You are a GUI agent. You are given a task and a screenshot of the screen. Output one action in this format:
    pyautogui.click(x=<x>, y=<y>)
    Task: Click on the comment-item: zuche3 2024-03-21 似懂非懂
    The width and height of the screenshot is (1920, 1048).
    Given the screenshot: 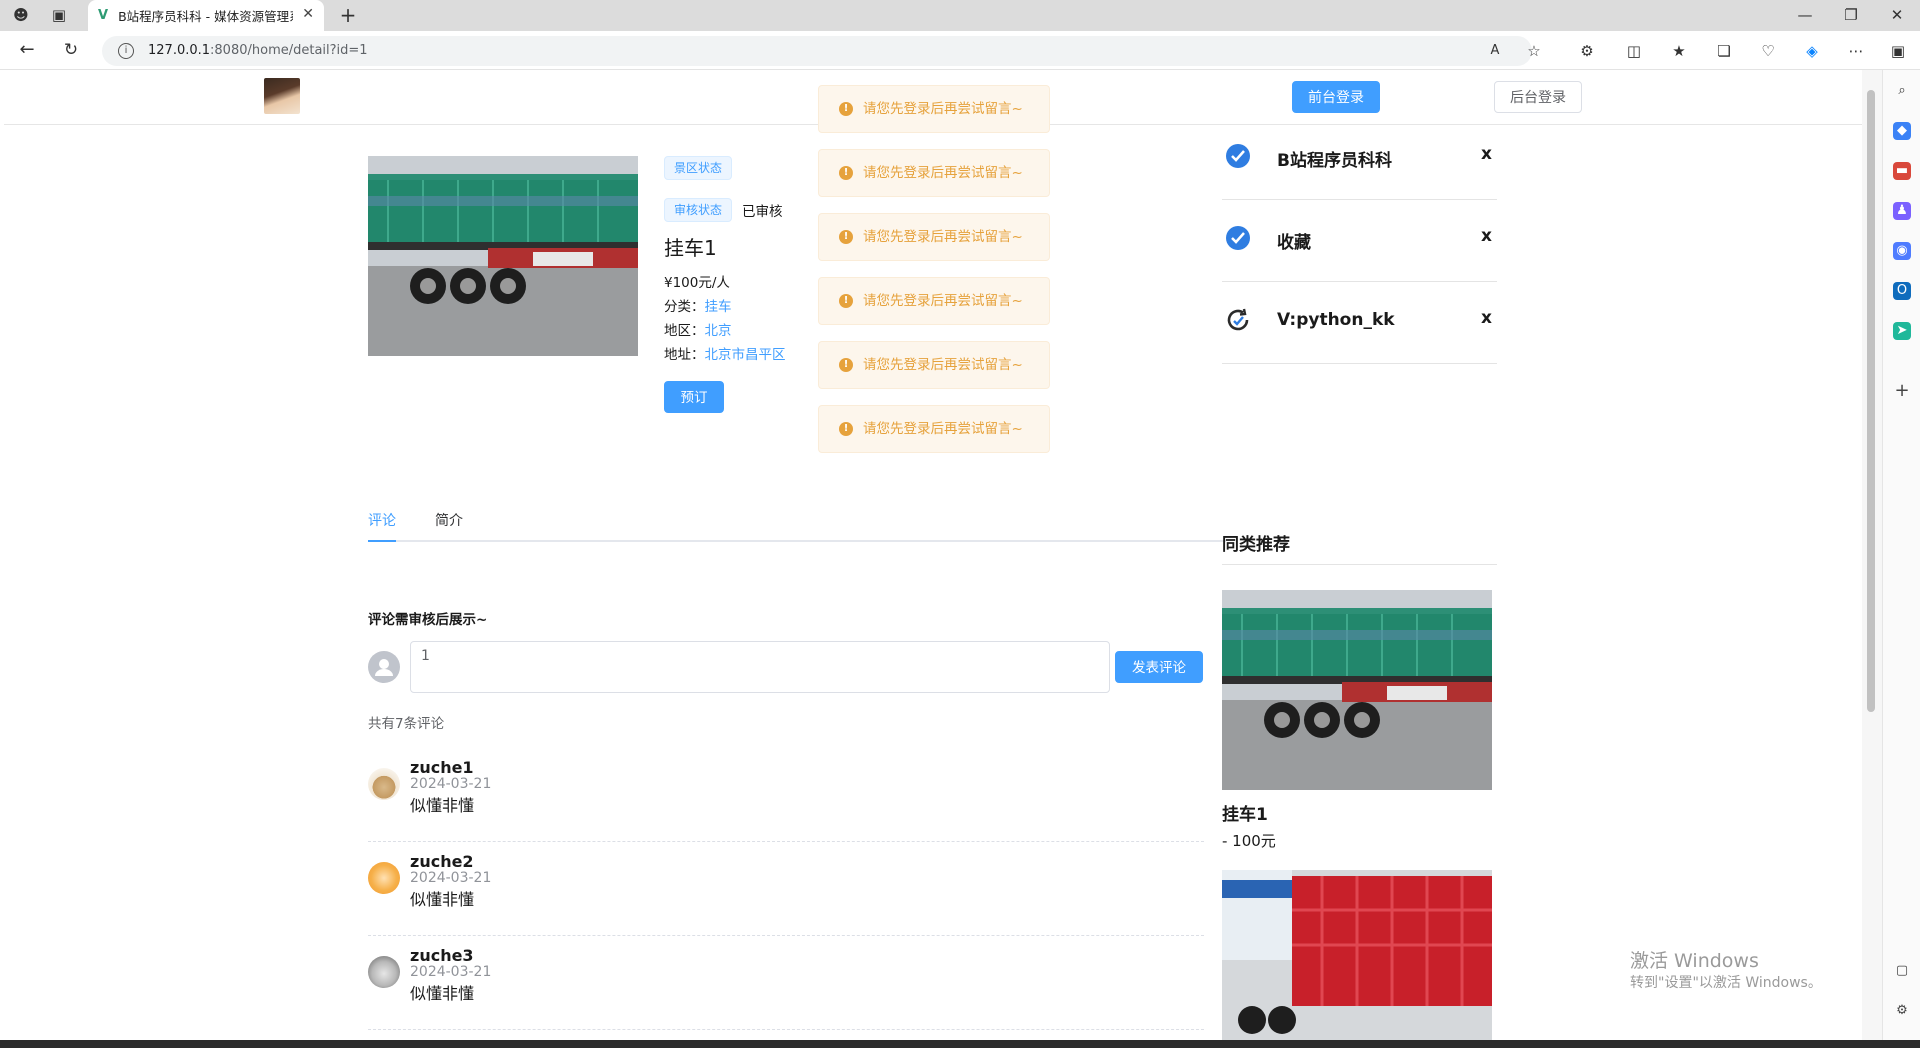 What is the action you would take?
    pyautogui.click(x=786, y=983)
    